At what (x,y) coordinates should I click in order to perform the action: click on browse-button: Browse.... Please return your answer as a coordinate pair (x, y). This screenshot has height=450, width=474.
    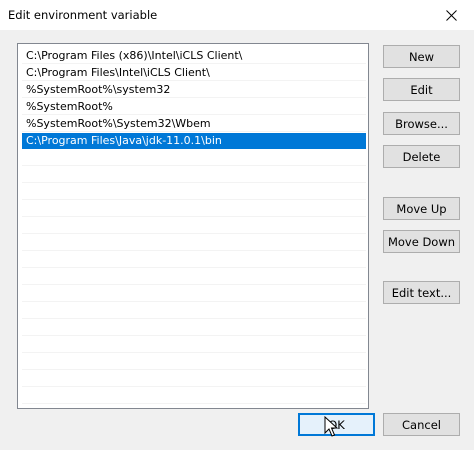
    Looking at the image, I should click on (421, 123).